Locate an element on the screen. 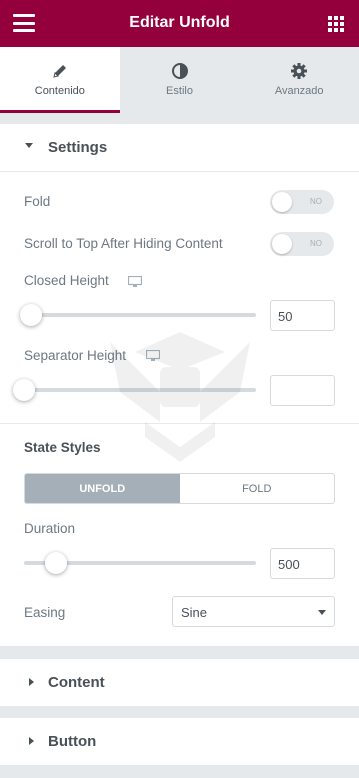  tab-estilo: Estilo is located at coordinates (179, 80).